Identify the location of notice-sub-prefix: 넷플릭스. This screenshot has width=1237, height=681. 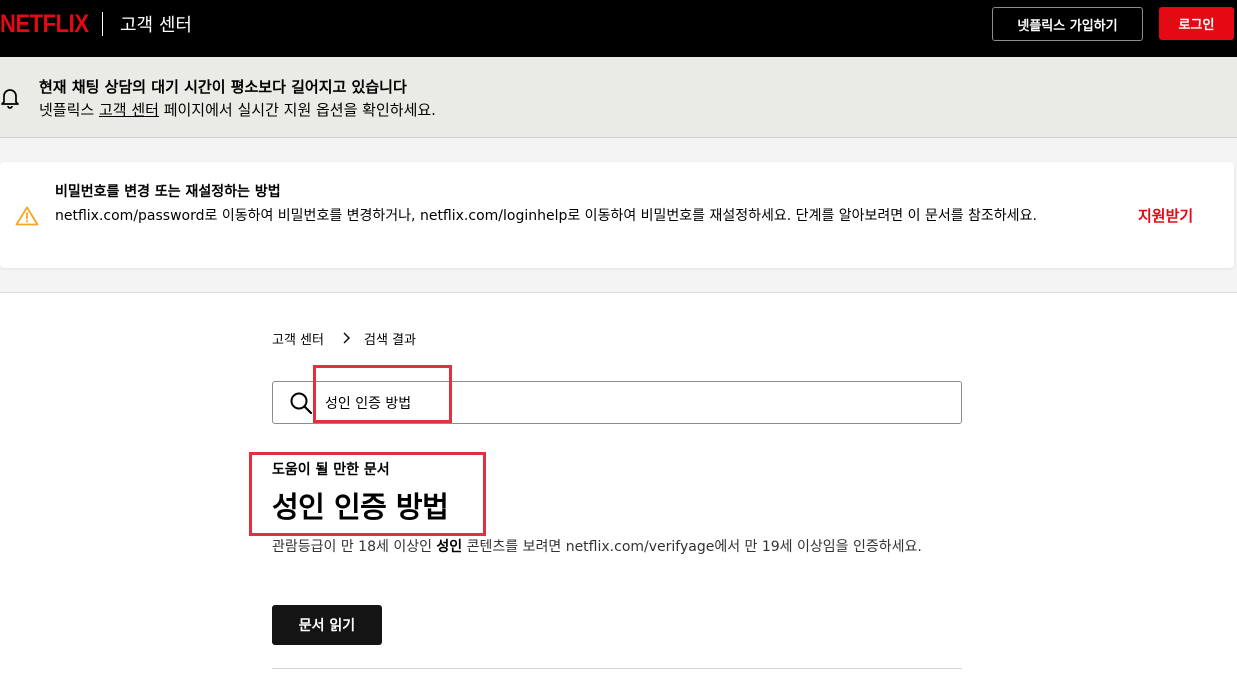
(69, 110).